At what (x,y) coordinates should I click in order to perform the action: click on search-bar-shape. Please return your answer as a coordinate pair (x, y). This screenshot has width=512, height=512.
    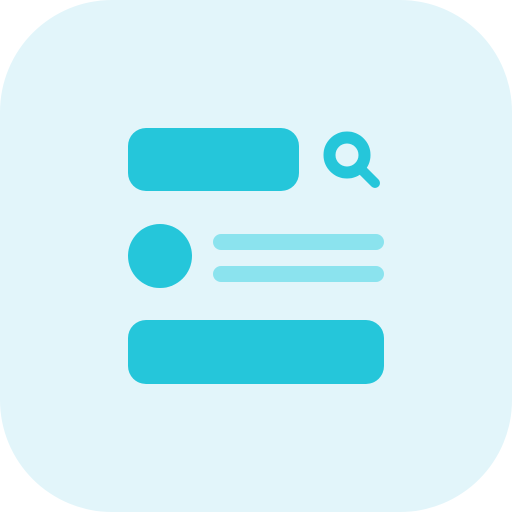
    Looking at the image, I should click on (213, 159).